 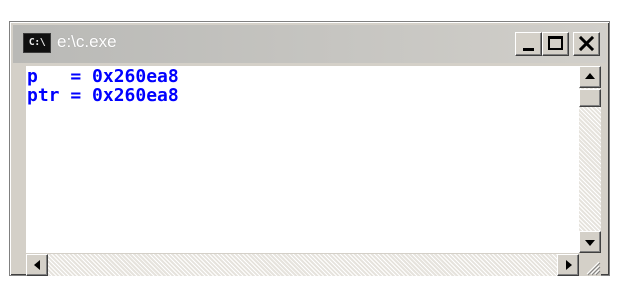 What do you see at coordinates (309, 44) in the screenshot?
I see `title-bar: C:\ e:\c.exe` at bounding box center [309, 44].